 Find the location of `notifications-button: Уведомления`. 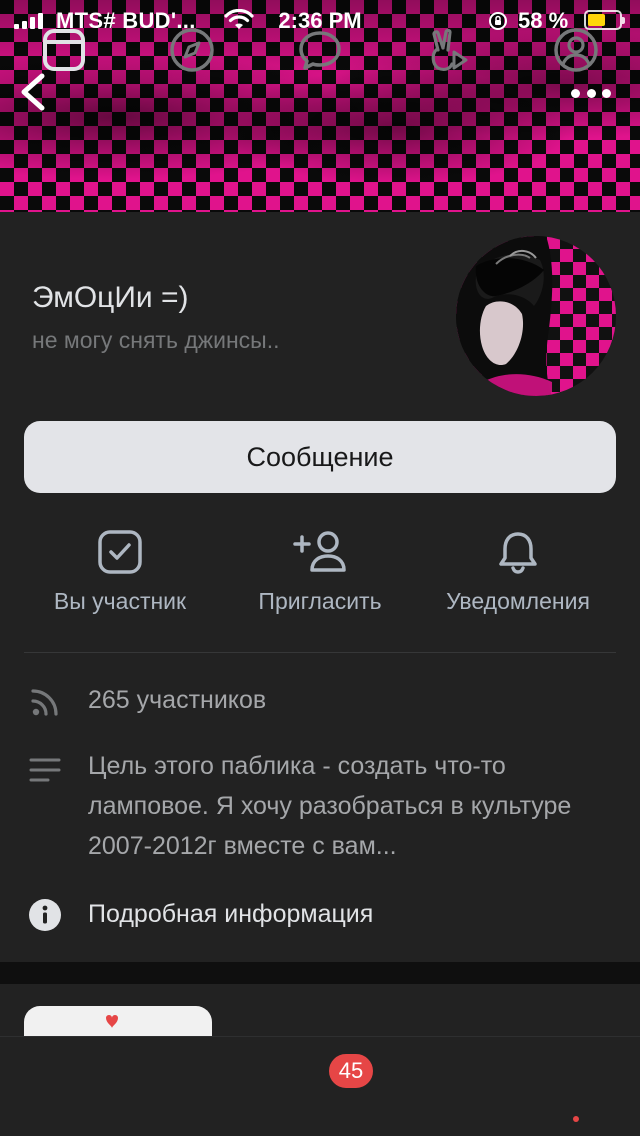

notifications-button: Уведомления is located at coordinates (518, 578).